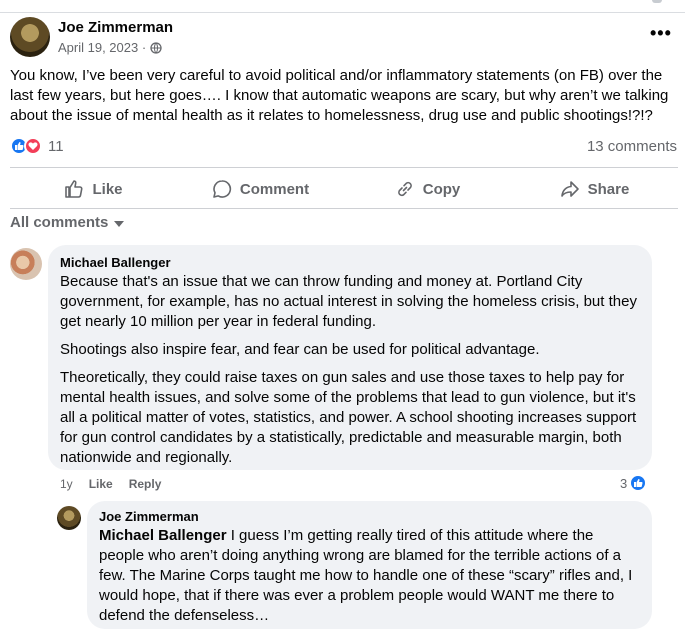  I want to click on mention-link: Michael Ballenger, so click(163, 535).